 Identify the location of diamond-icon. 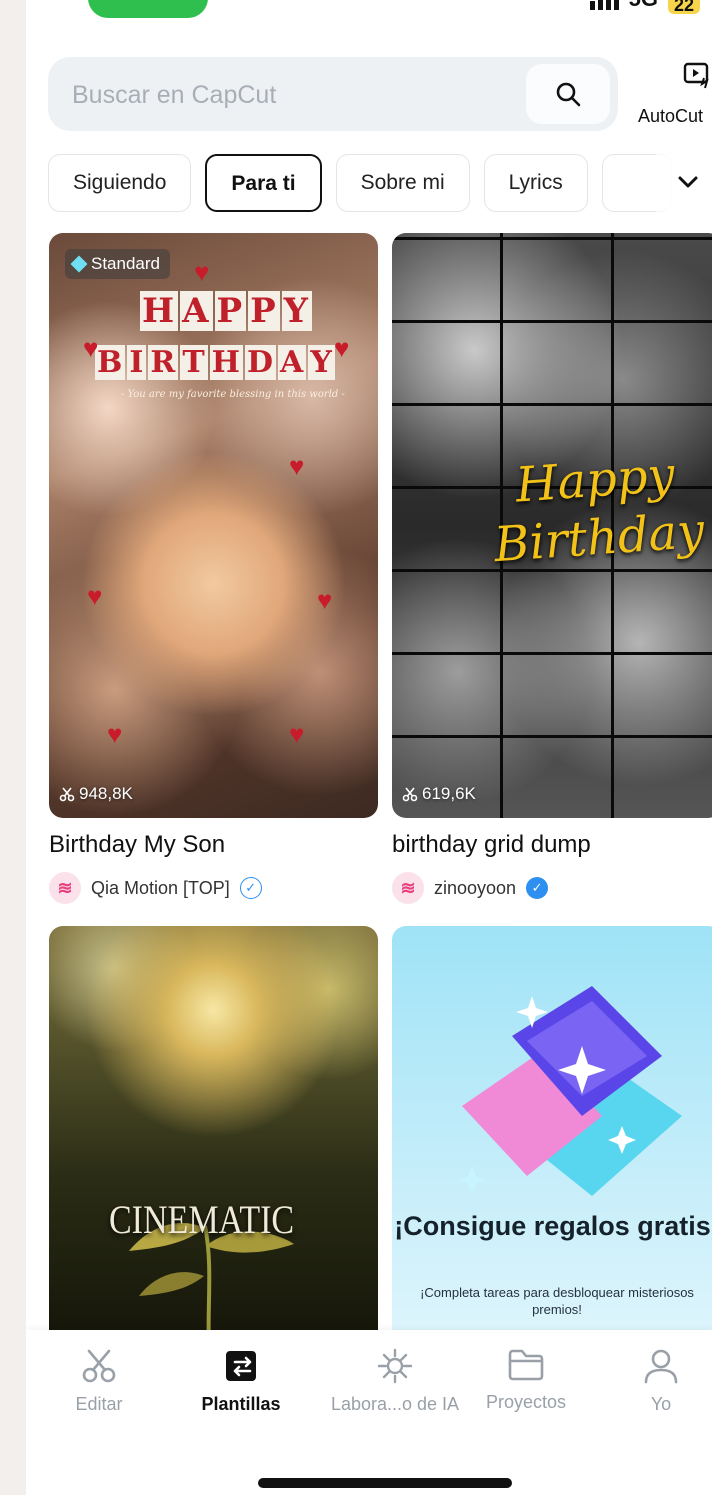
(79, 264).